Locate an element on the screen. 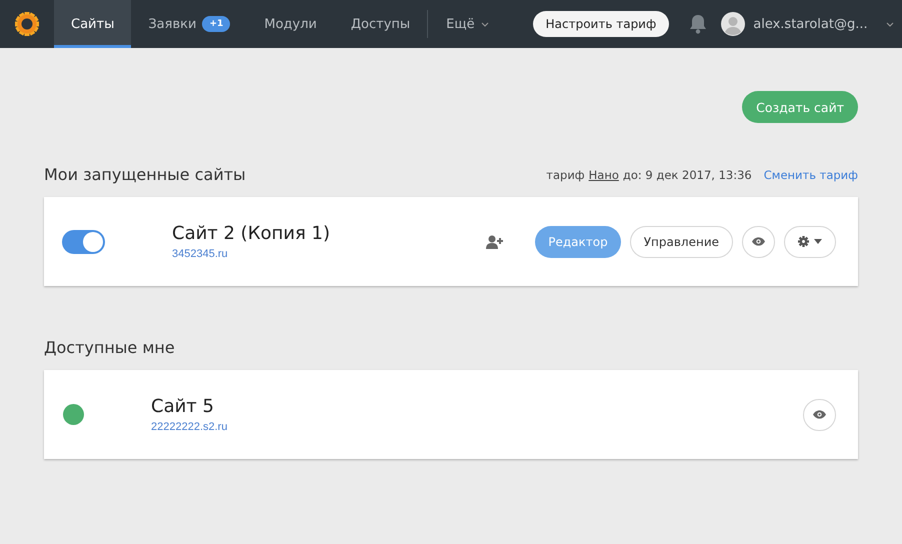 Image resolution: width=902 pixels, height=544 pixels. site-name: Сайт 2 (Копия 1) is located at coordinates (251, 233).